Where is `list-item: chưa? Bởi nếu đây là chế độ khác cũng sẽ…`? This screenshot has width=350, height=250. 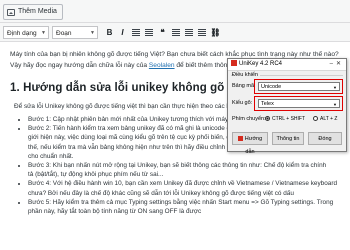 list-item: chưa? Bởi nếu đây là chế độ khác cũng sẽ… is located at coordinates (161, 193).